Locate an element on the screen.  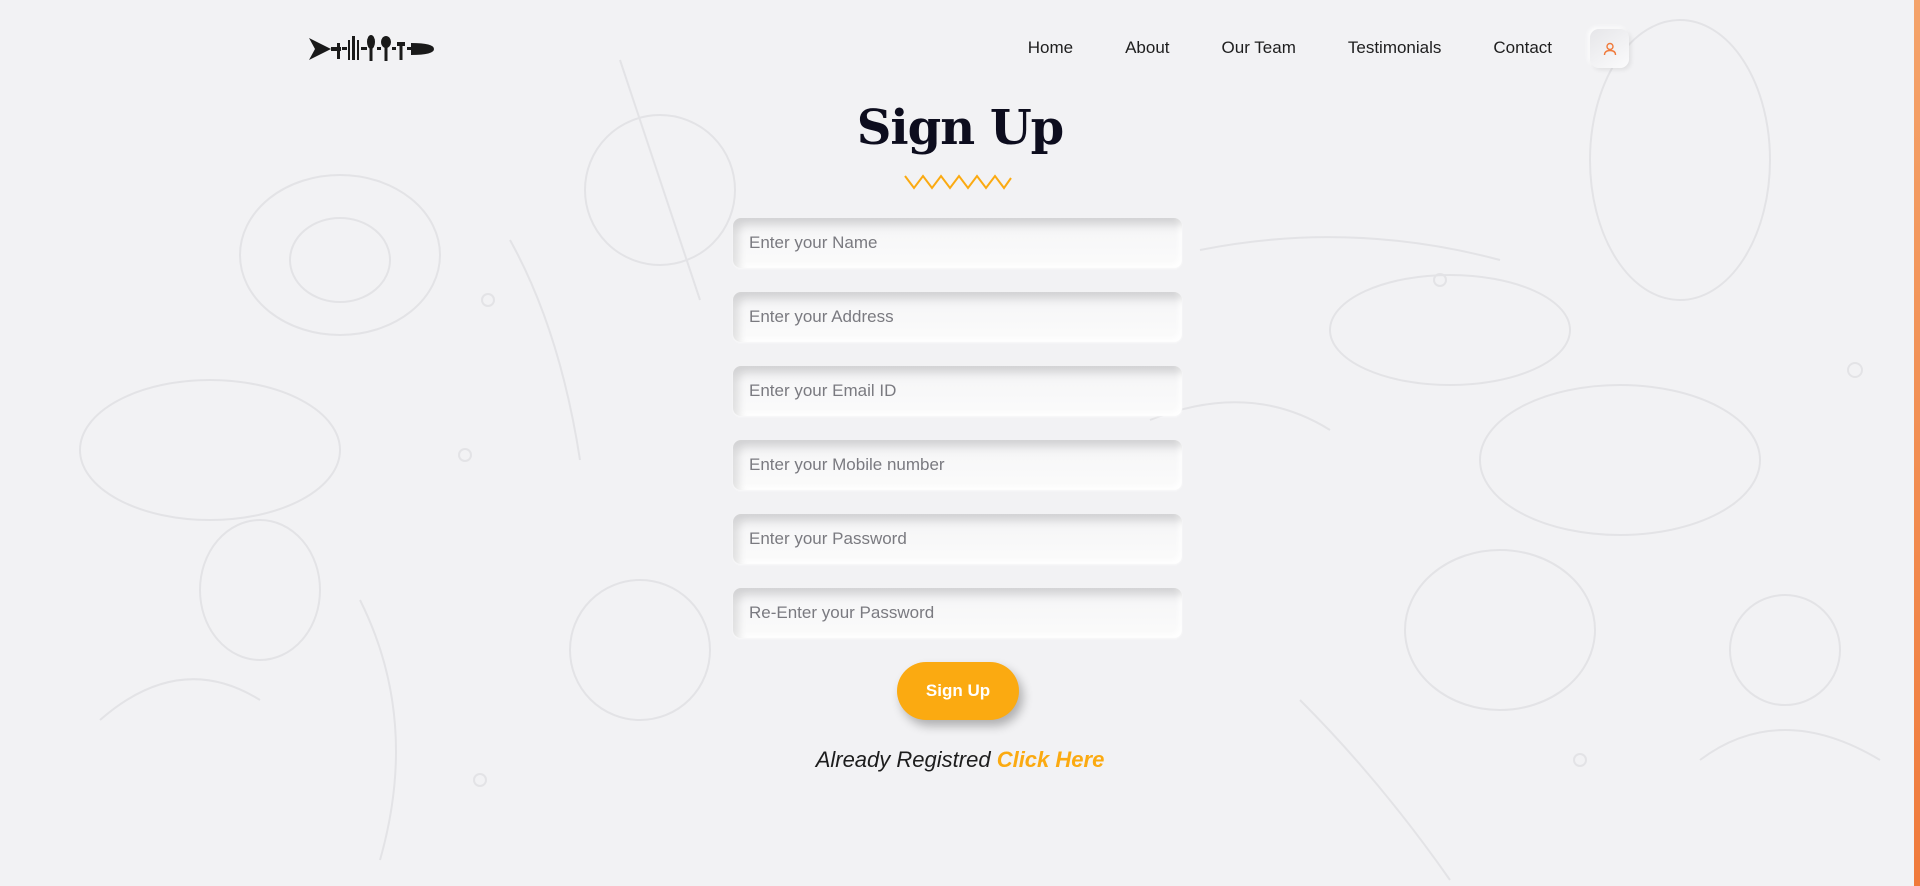
page-title: Sign Up is located at coordinates (960, 128).